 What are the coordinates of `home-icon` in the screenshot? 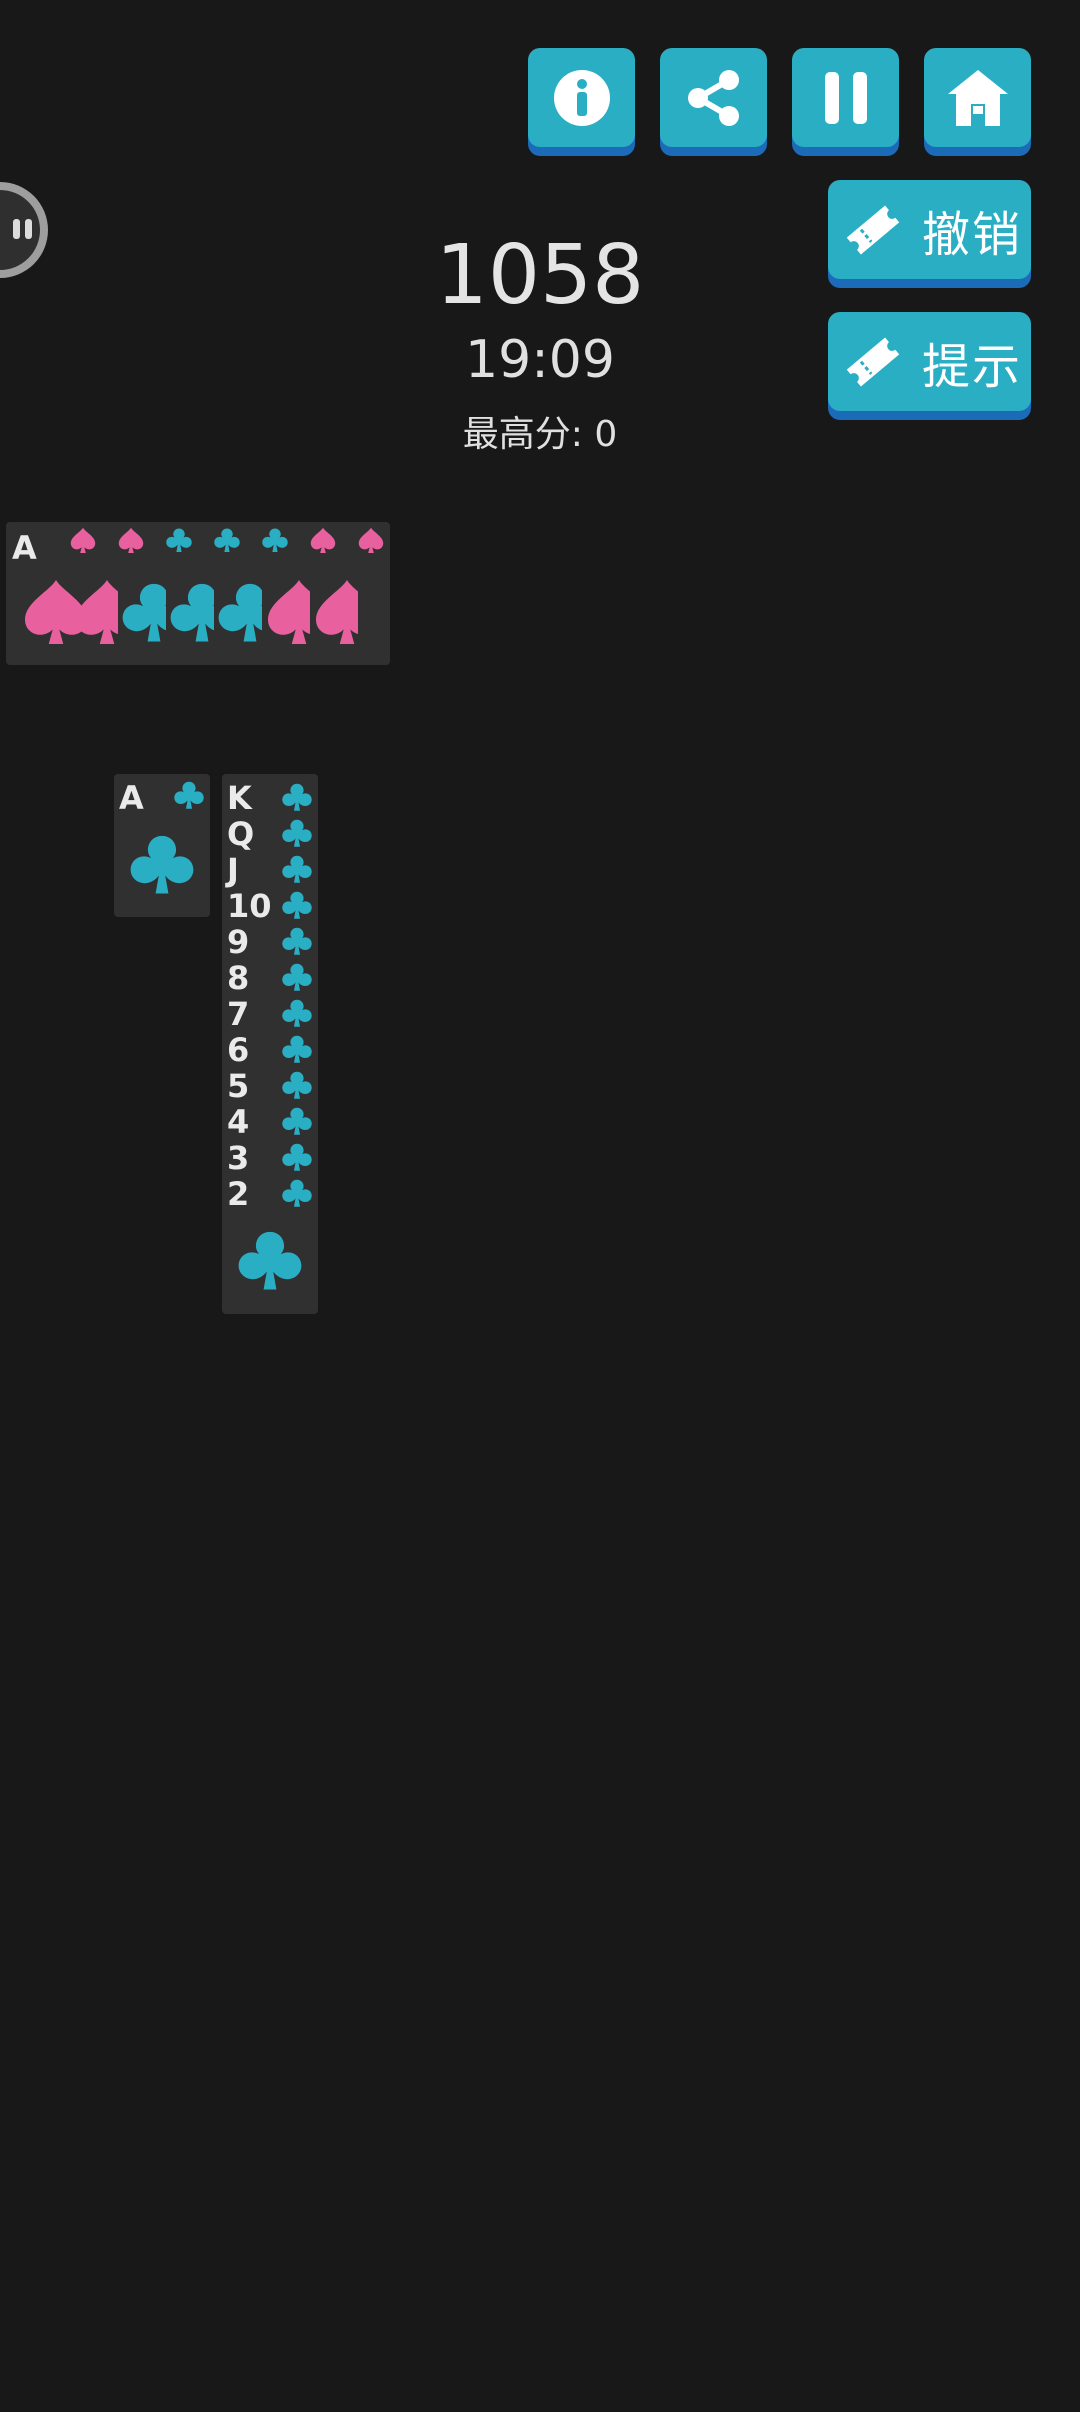 It's located at (977, 97).